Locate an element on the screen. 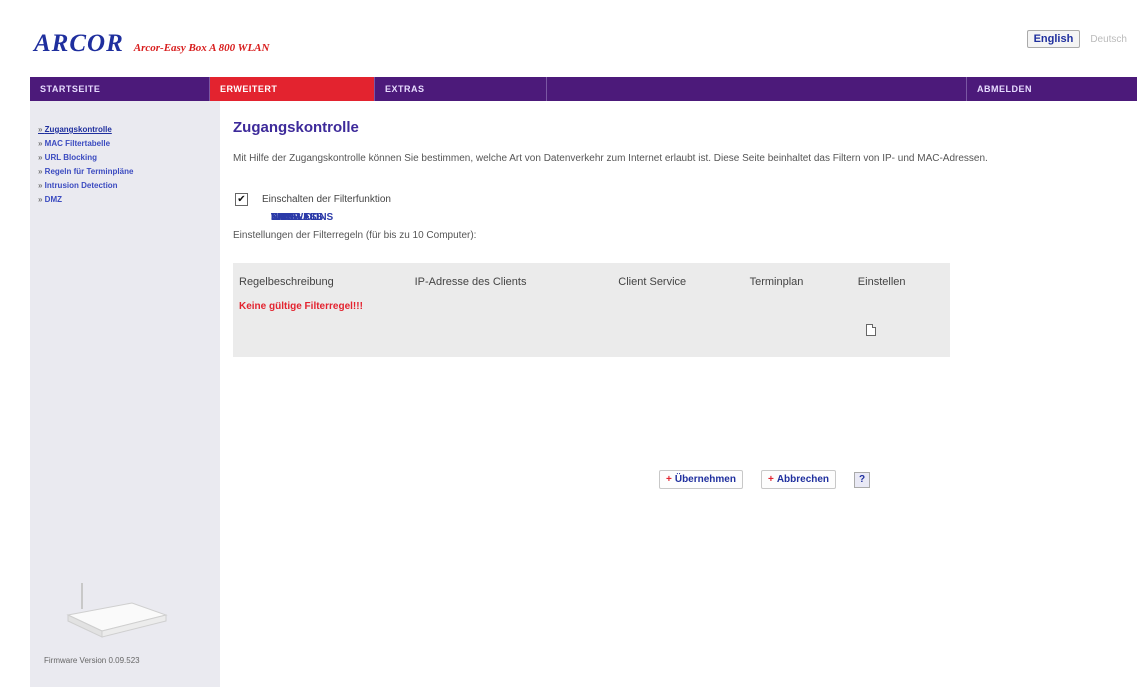 The height and width of the screenshot is (687, 1137). sidebar-item-zugangskontrolle: Zugangskontrolle is located at coordinates (125, 130).